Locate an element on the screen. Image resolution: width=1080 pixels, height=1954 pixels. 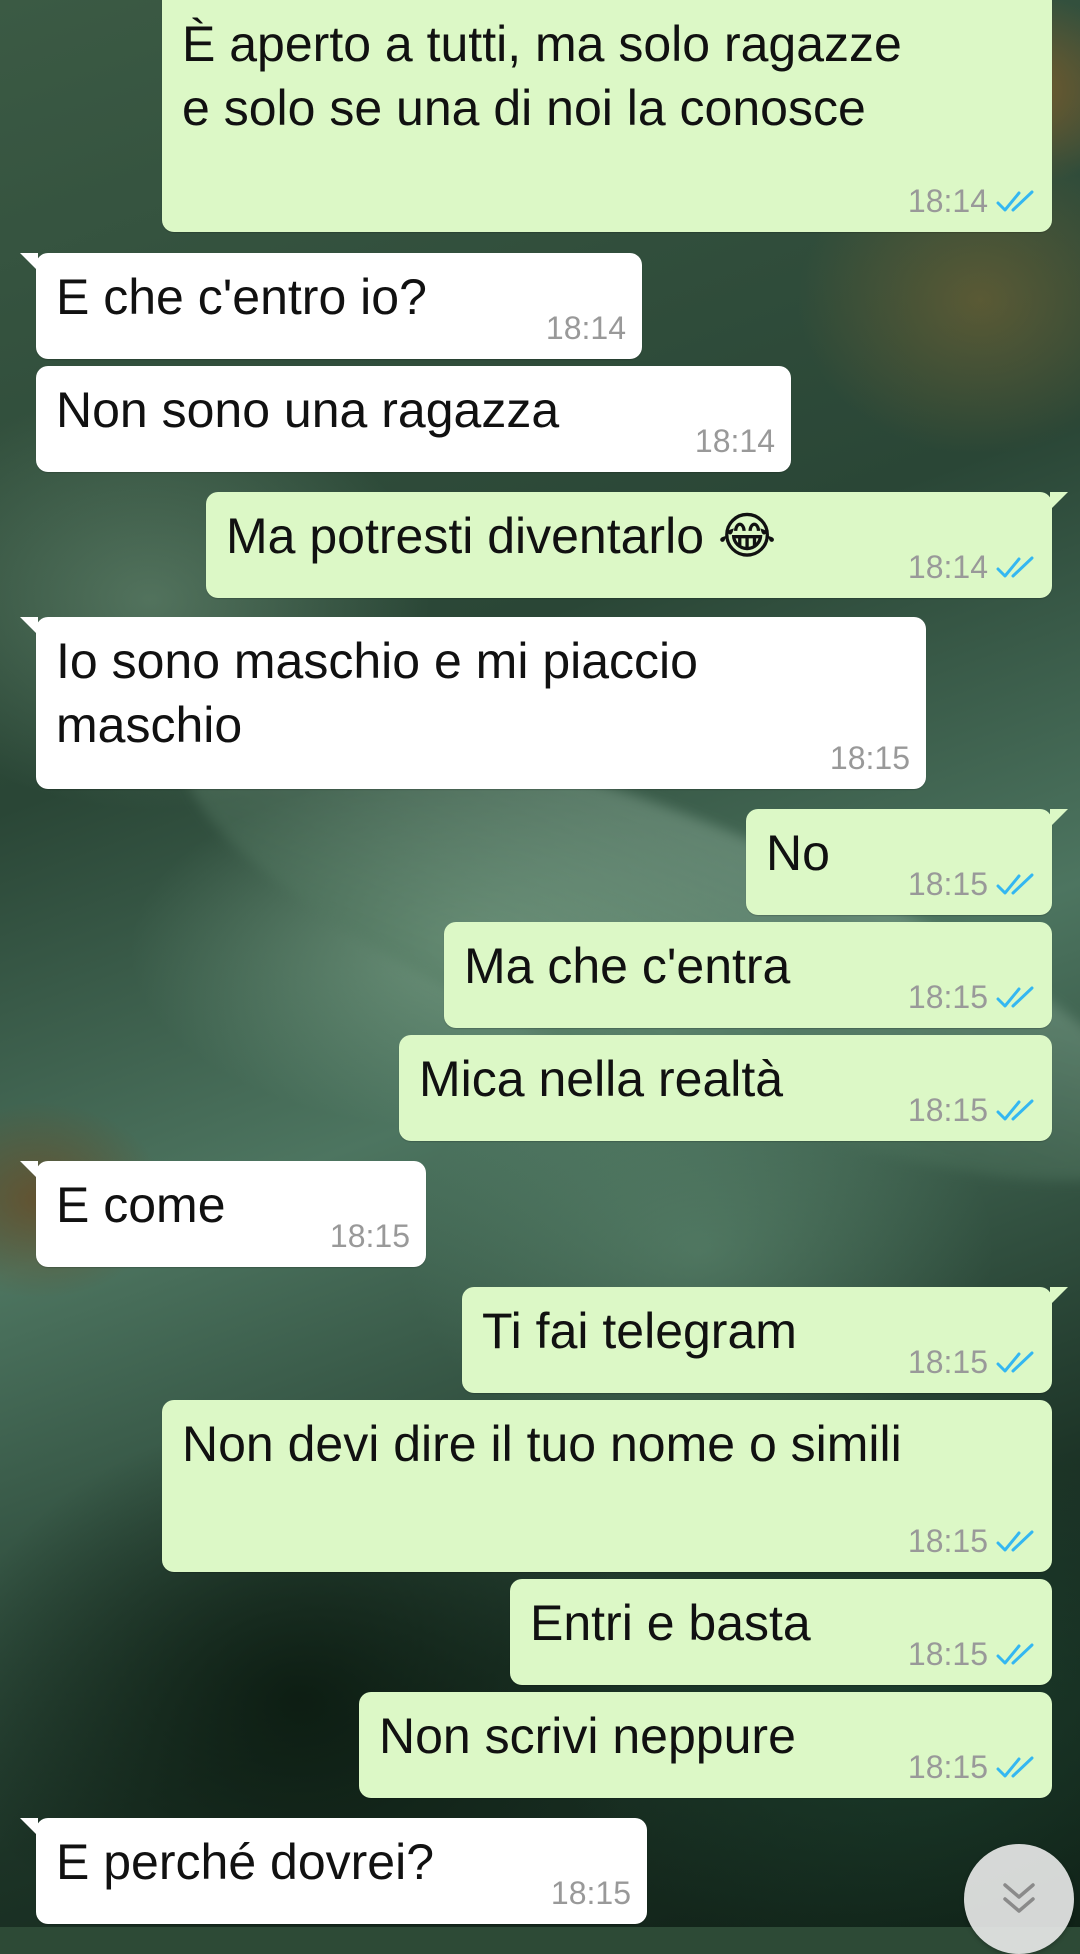
message-bubble-outgoing: Mica nella realtà 18:15 is located at coordinates (725, 1088).